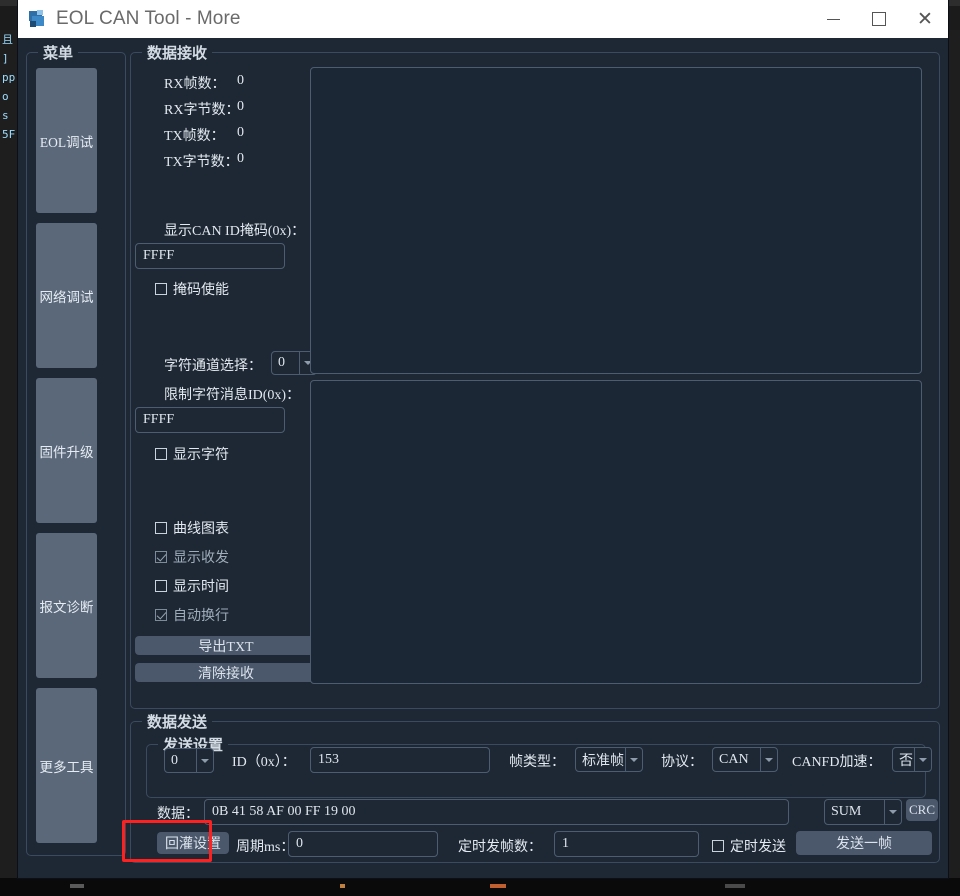 This screenshot has width=960, height=896. What do you see at coordinates (483, 19) in the screenshot?
I see `title-bar: EOL CAN Tool - More ✕` at bounding box center [483, 19].